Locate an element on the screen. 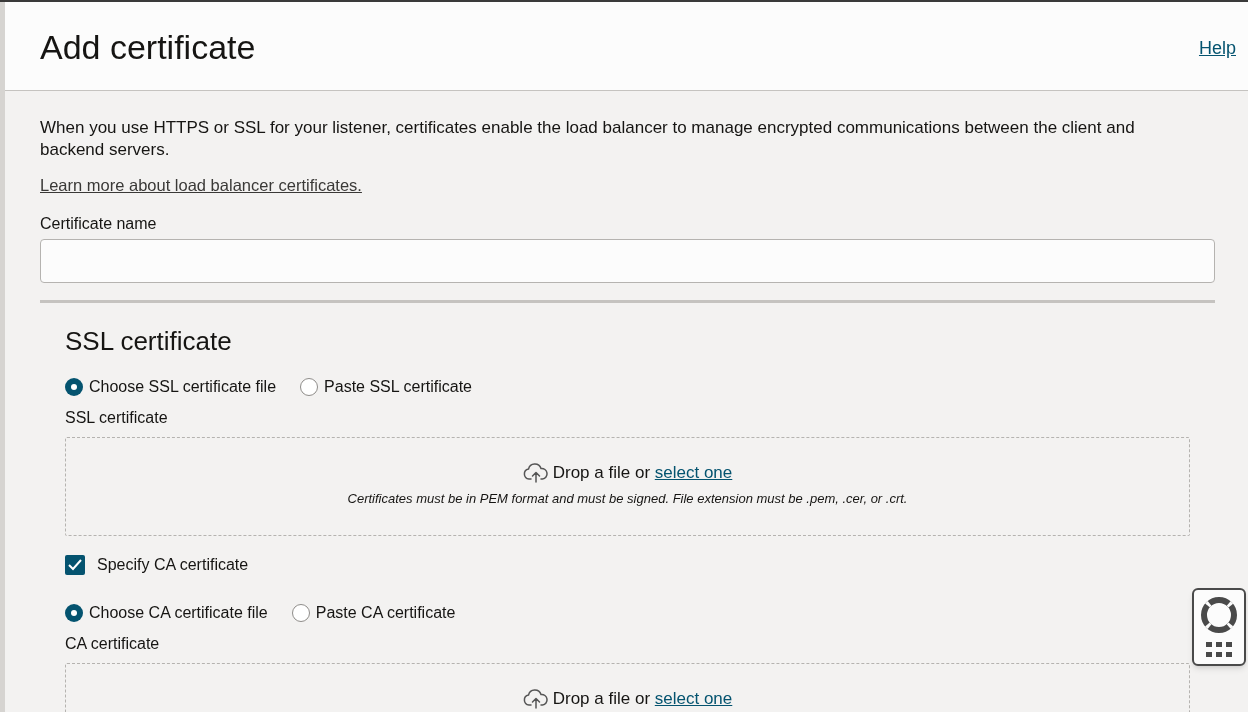 The width and height of the screenshot is (1248, 712). check-icon is located at coordinates (75, 564).